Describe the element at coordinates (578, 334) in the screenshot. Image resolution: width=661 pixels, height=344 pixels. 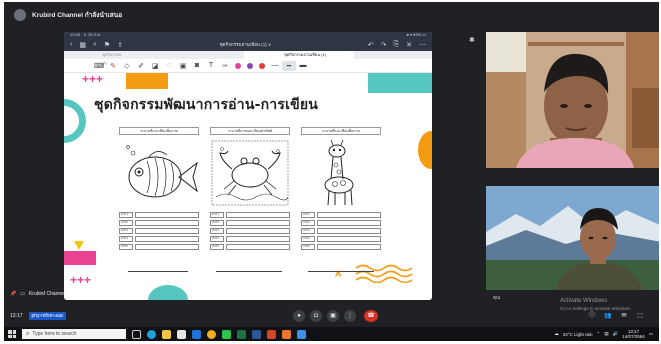
I see `weather-text: 33°C Light rain` at that location.